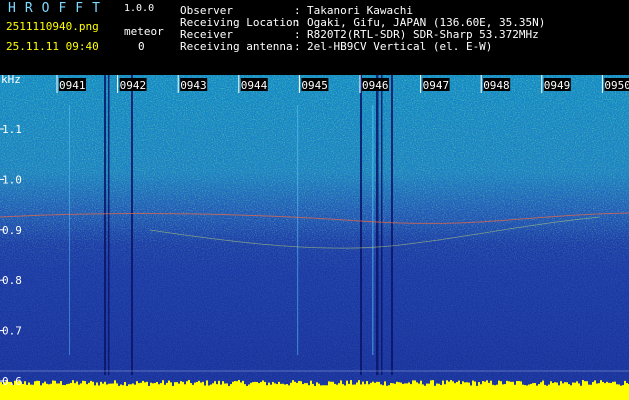  What do you see at coordinates (12, 179) in the screenshot?
I see `freq-tick-label: 1.0` at bounding box center [12, 179].